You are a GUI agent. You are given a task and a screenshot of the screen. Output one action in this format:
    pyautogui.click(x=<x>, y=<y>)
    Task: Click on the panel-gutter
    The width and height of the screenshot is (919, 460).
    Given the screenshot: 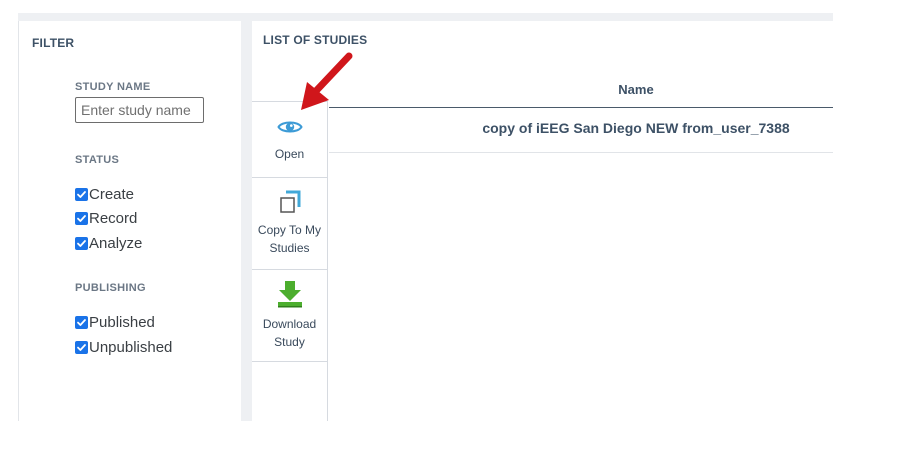 What is the action you would take?
    pyautogui.click(x=246, y=221)
    